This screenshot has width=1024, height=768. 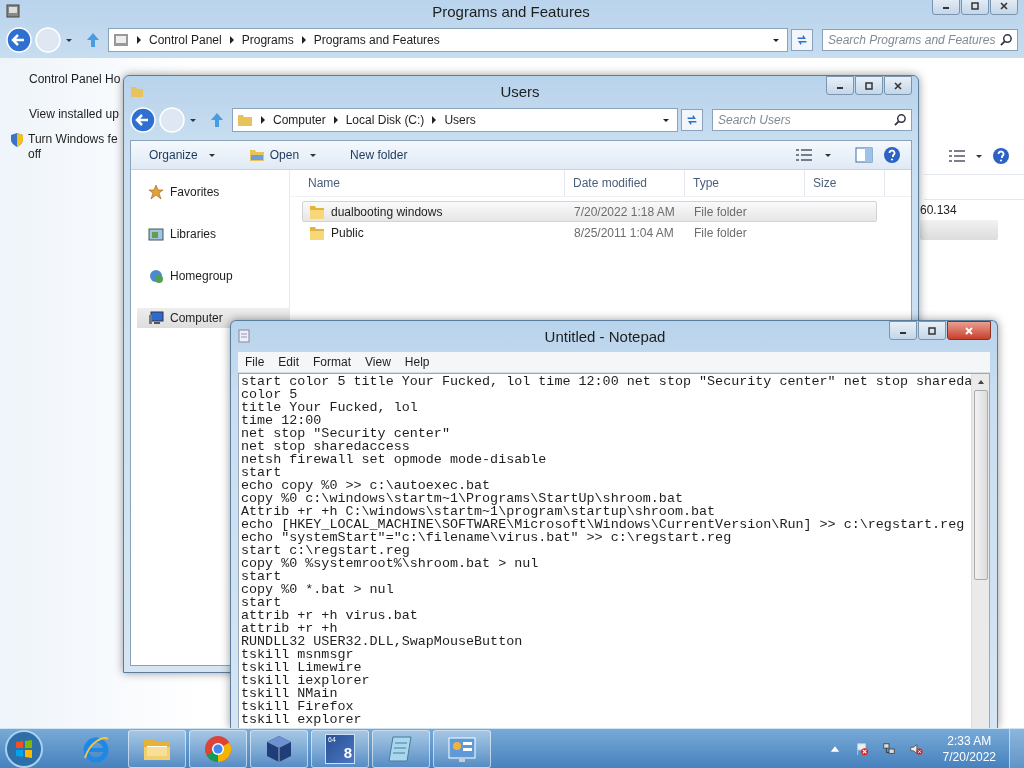 I want to click on scrollbar, so click(x=980, y=551).